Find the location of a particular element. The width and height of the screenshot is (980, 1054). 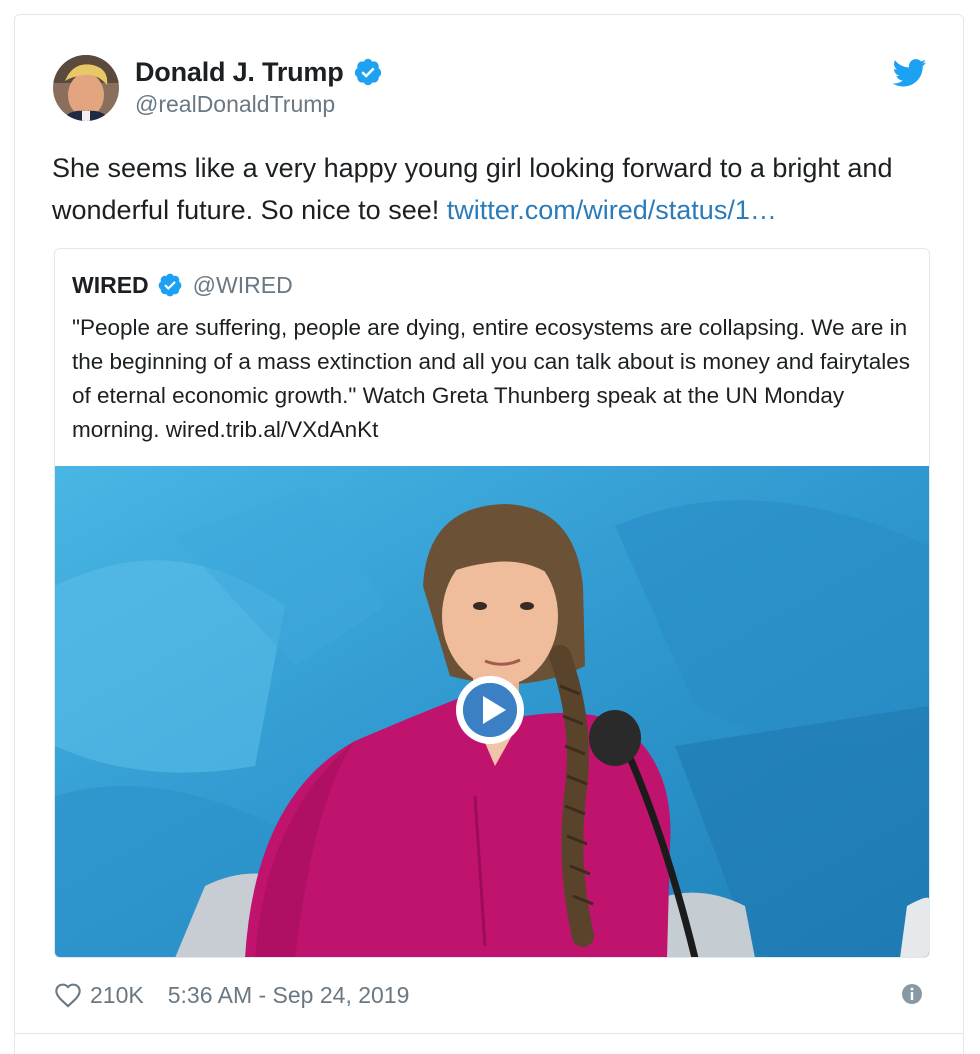

heart-icon is located at coordinates (68, 995).